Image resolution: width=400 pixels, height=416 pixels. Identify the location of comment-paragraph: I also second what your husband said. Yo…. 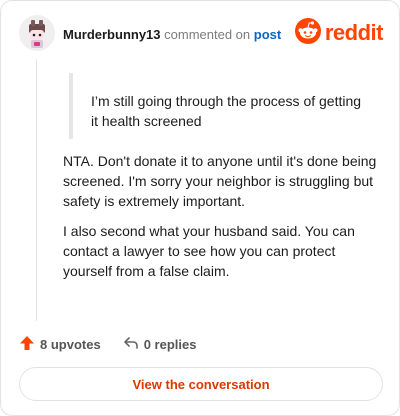
(209, 251).